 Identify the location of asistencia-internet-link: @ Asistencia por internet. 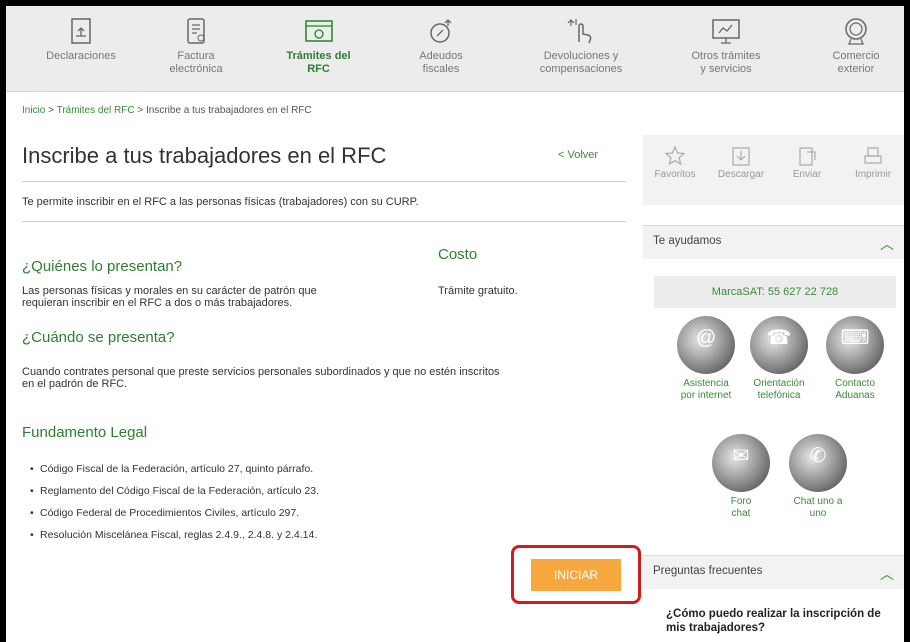
(706, 359).